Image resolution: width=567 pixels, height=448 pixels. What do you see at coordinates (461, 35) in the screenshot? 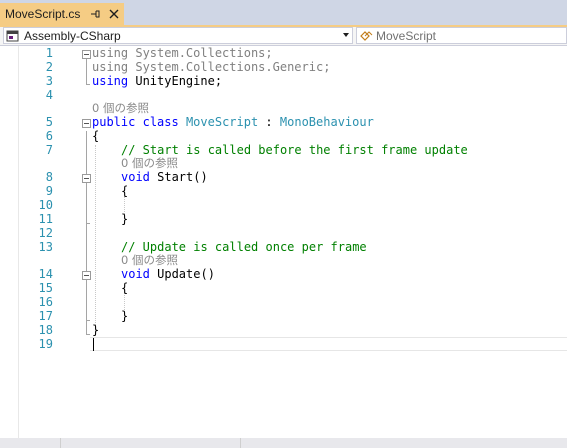
I see `type-dropdown: MoveScript` at bounding box center [461, 35].